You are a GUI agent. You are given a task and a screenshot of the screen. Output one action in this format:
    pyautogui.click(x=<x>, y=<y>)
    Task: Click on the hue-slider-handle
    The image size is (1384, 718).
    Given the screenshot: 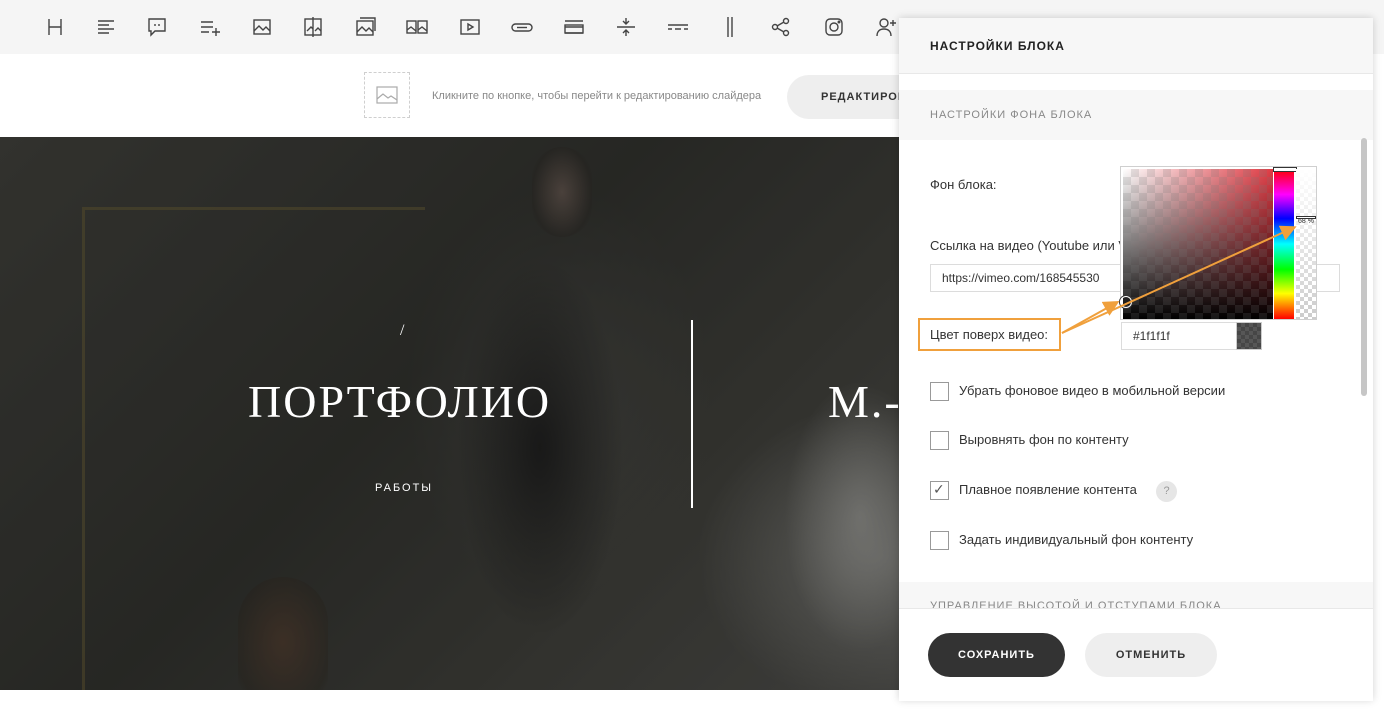 What is the action you would take?
    pyautogui.click(x=1285, y=169)
    